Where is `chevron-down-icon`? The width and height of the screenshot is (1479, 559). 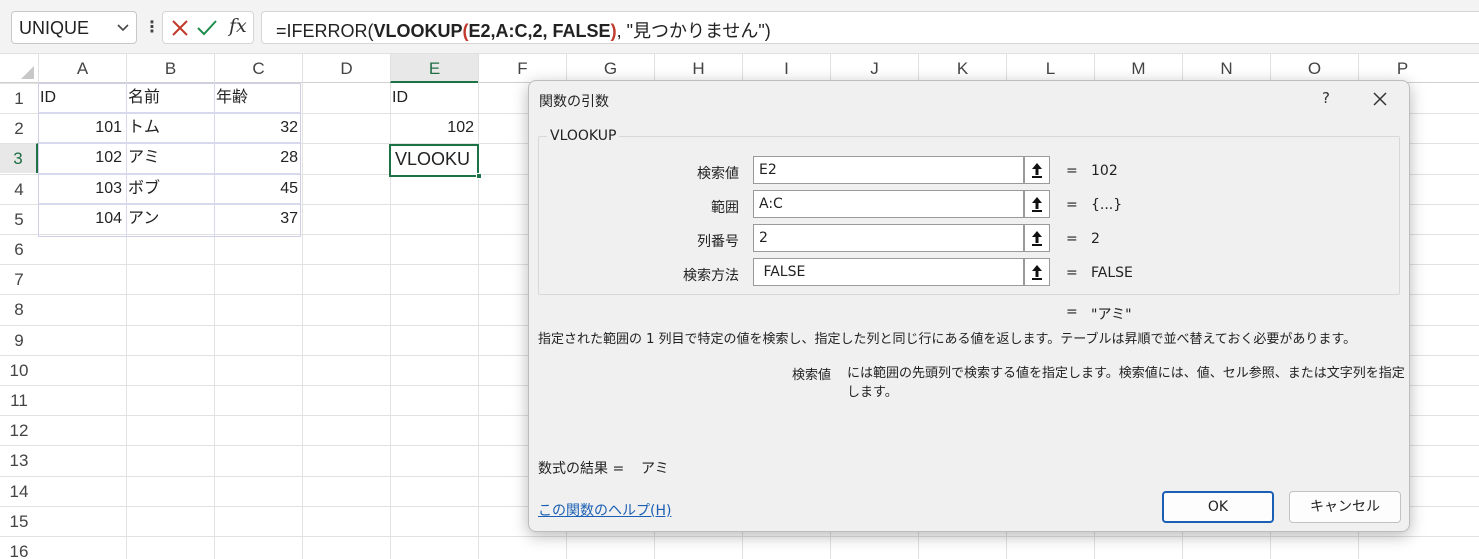 chevron-down-icon is located at coordinates (123, 27).